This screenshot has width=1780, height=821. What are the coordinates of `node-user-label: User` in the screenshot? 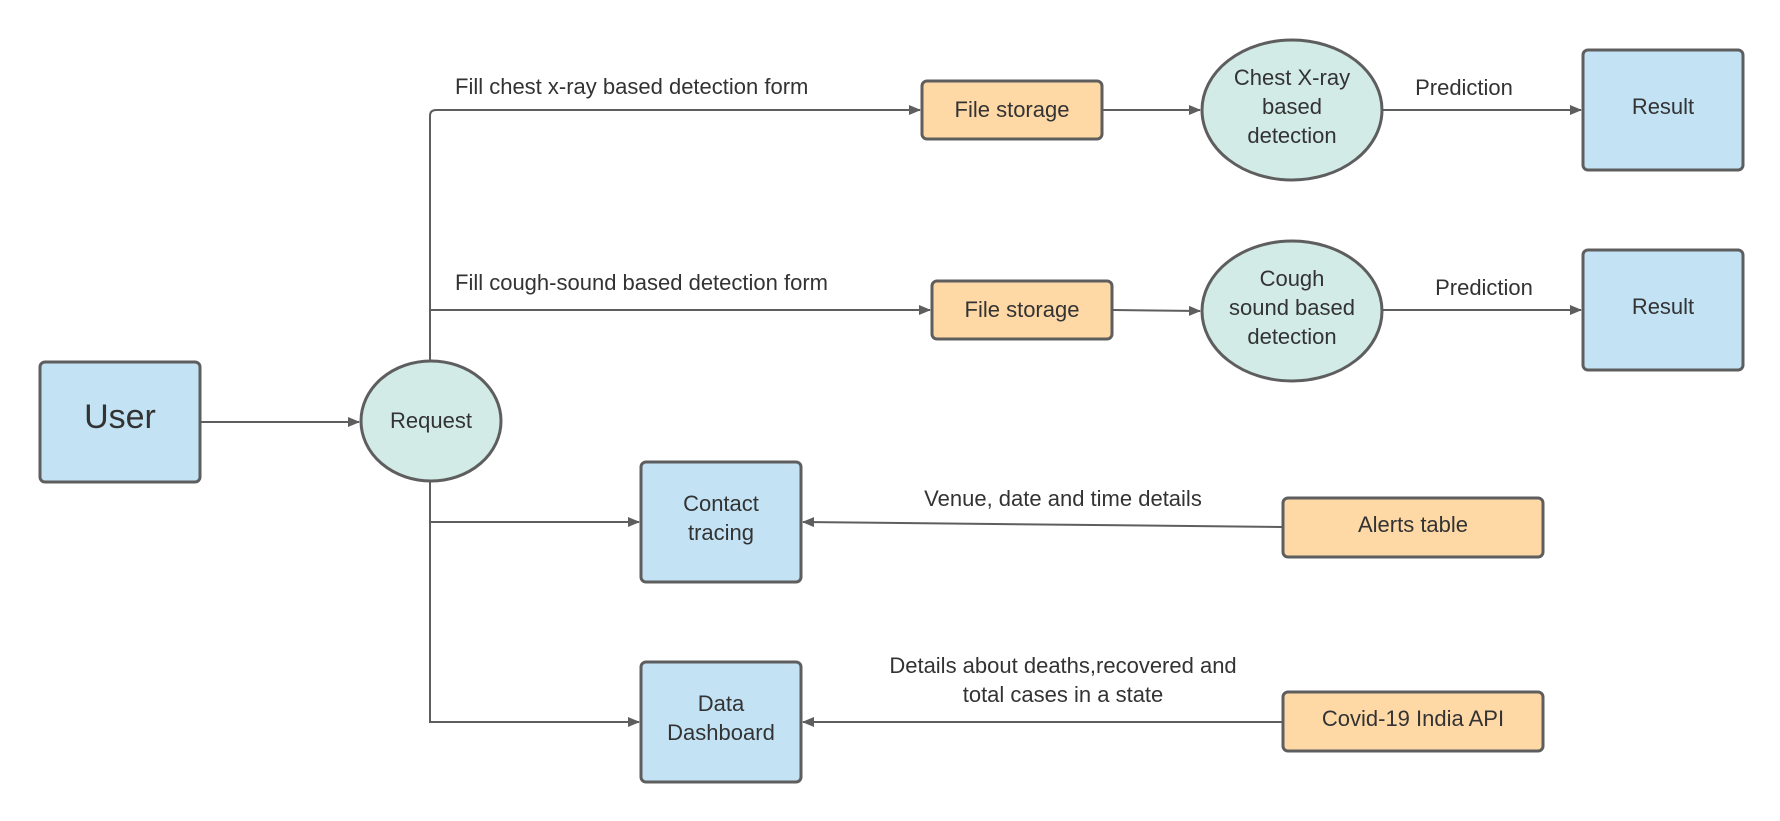 It's located at (120, 417).